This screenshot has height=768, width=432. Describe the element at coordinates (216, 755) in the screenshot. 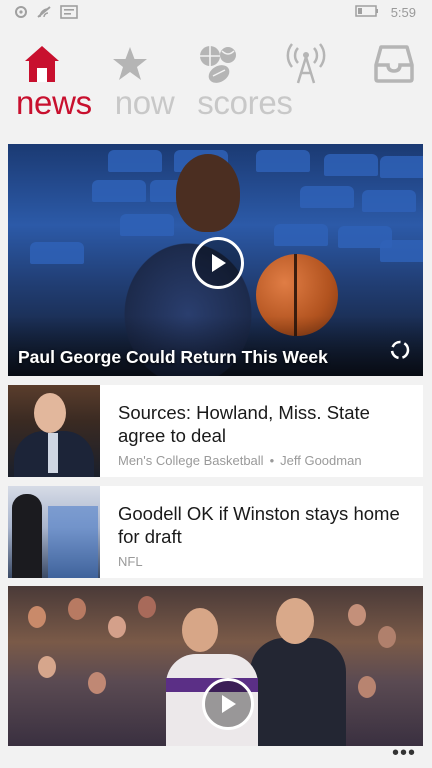

I see `app-bar: •••` at that location.